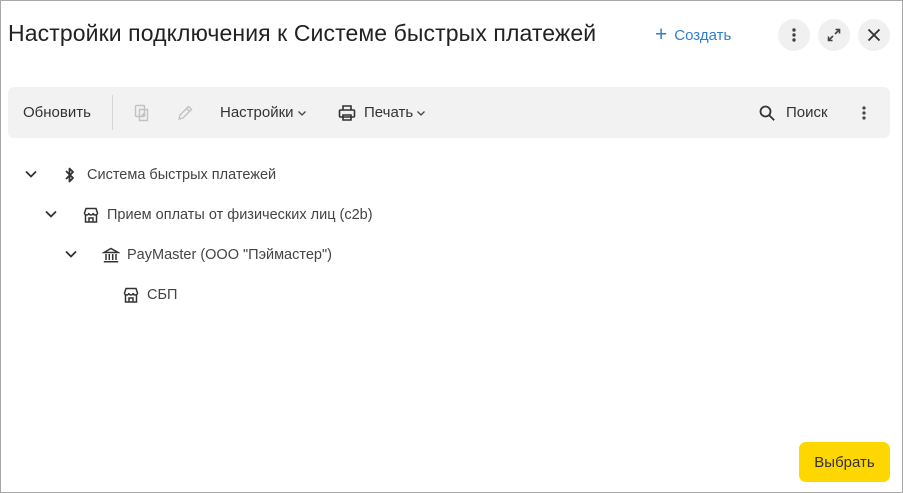  What do you see at coordinates (767, 113) in the screenshot?
I see `search-icon` at bounding box center [767, 113].